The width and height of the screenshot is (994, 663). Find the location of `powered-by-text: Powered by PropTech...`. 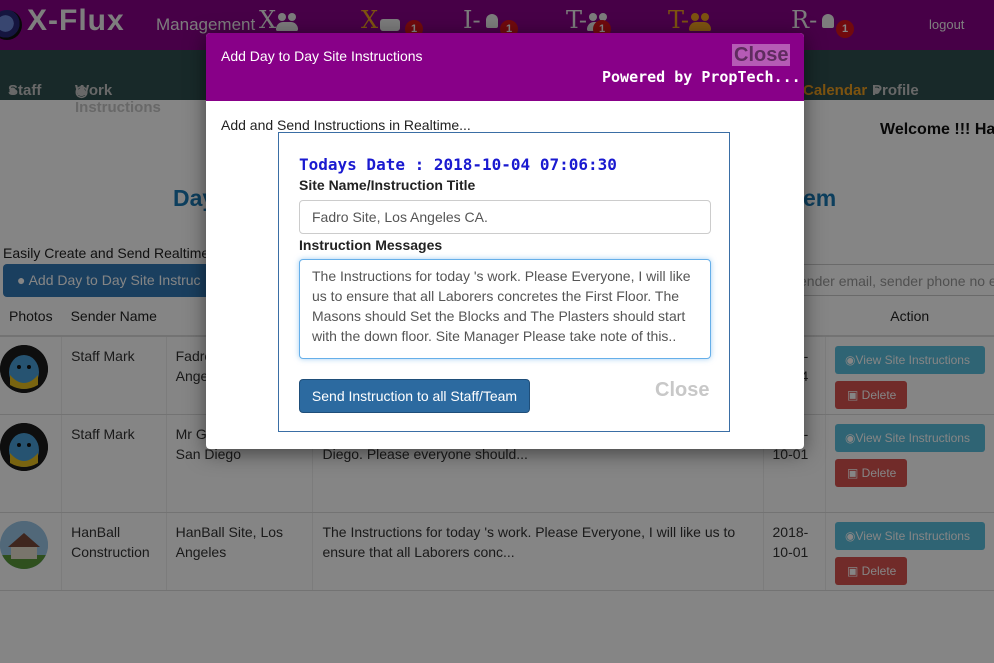

powered-by-text: Powered by PropTech... is located at coordinates (701, 77).